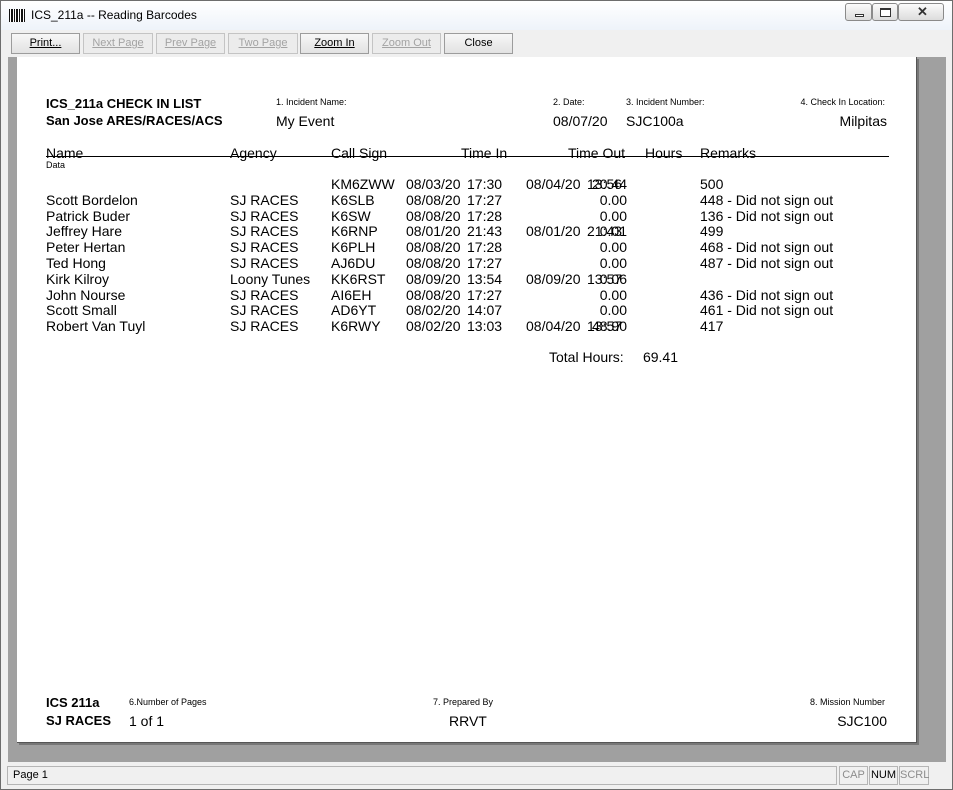 The height and width of the screenshot is (790, 953). I want to click on mission-number-label: 8. Mission Number, so click(847, 702).